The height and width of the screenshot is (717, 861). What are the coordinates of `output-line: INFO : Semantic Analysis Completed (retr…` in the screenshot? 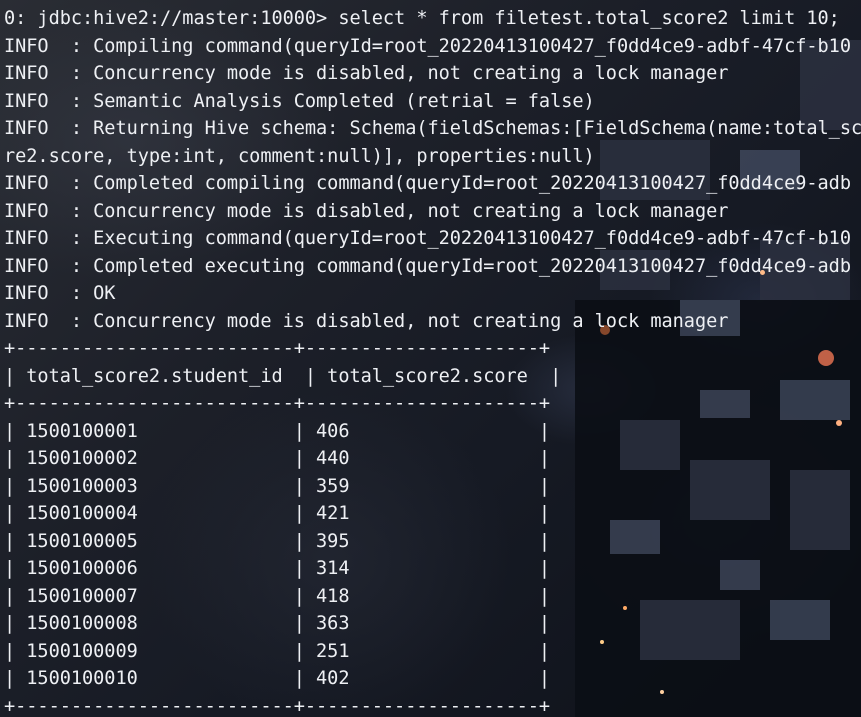 It's located at (299, 101).